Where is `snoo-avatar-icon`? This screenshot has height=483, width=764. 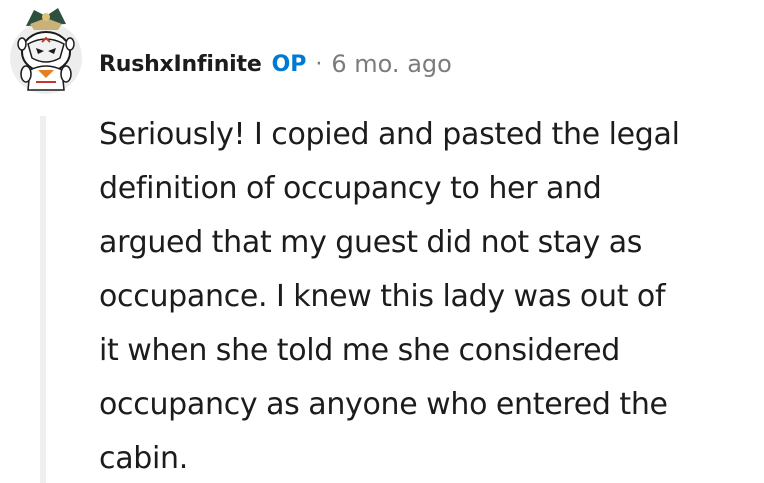
snoo-avatar-icon is located at coordinates (46, 51).